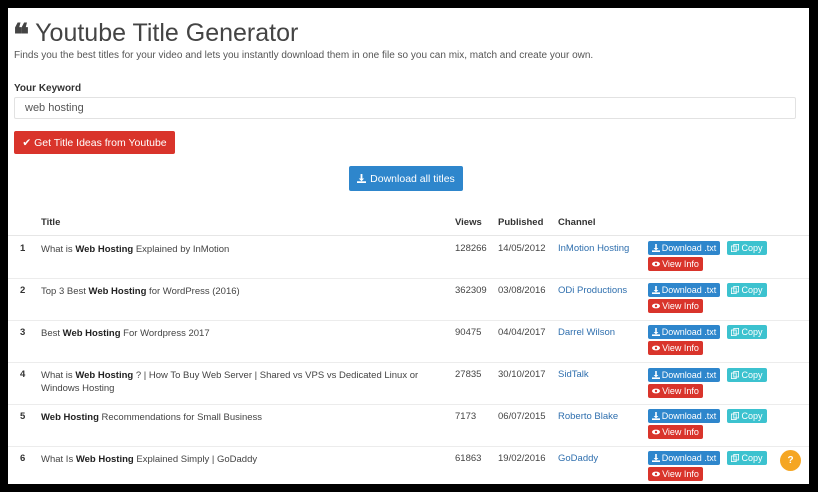 This screenshot has width=818, height=492. Describe the element at coordinates (405, 108) in the screenshot. I see `keyword-input` at that location.